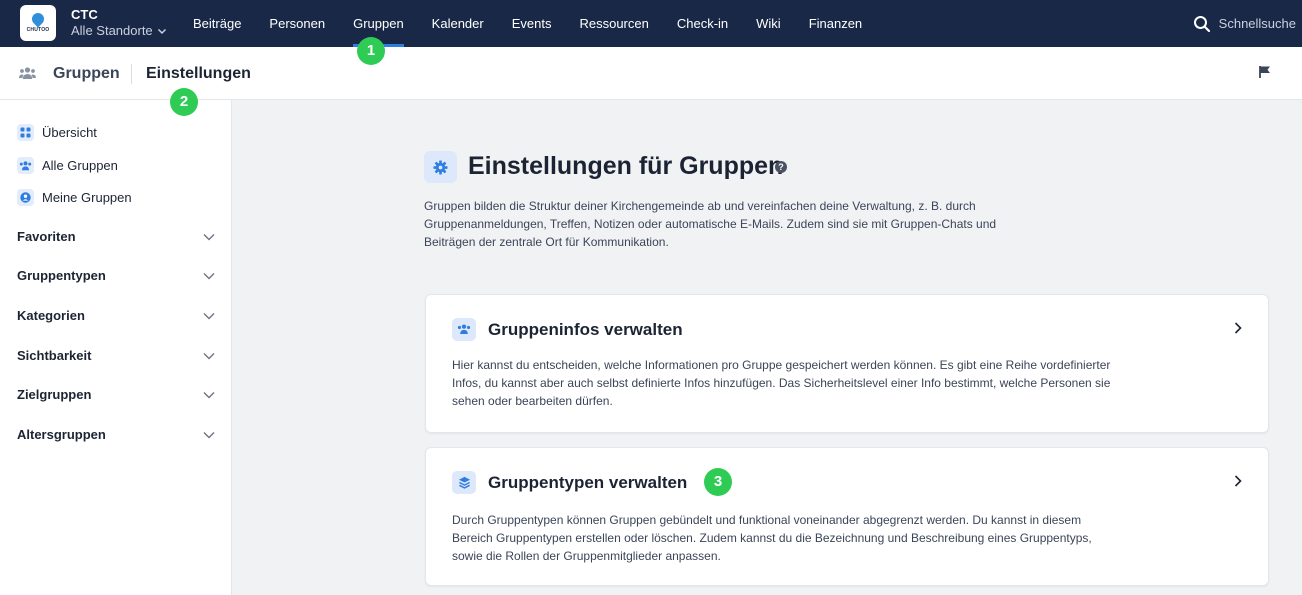 Image resolution: width=1302 pixels, height=595 pixels. What do you see at coordinates (61, 275) in the screenshot?
I see `sidebar-section-label: Gruppentypen` at bounding box center [61, 275].